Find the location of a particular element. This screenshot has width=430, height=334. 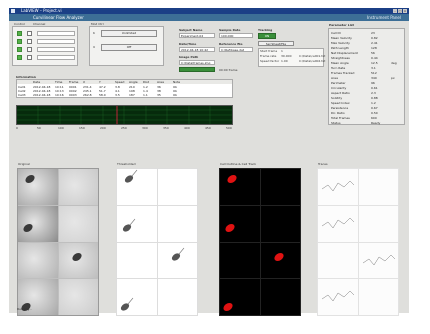

speed-factor-label: Speed factor is located at coordinates (270, 61).